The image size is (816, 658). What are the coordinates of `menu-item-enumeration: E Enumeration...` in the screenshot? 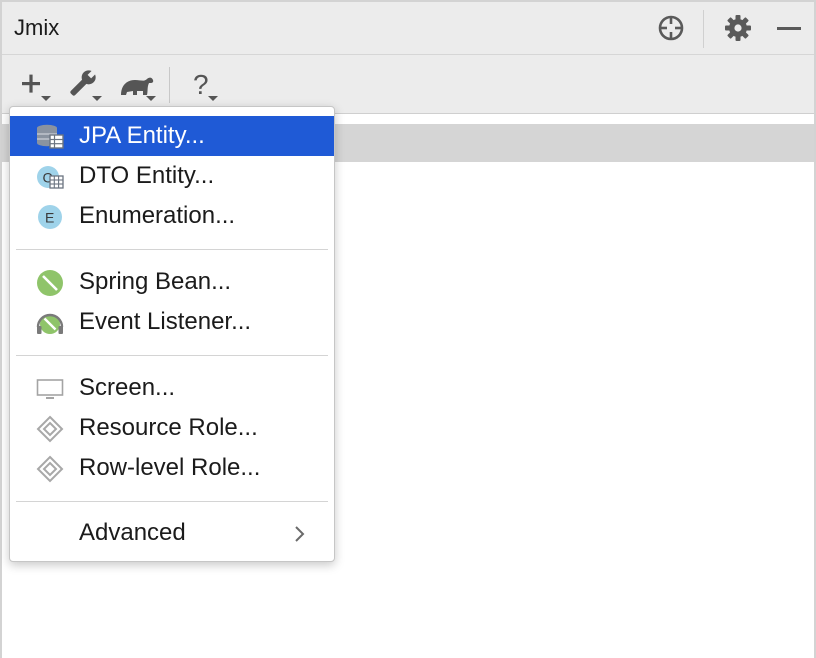 It's located at (172, 216).